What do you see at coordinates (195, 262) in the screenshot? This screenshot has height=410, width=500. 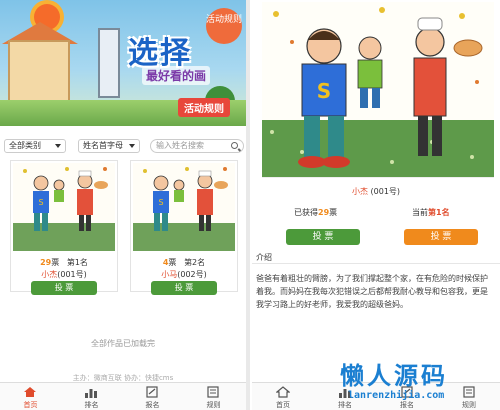 I see `rank-label: 第2名` at bounding box center [195, 262].